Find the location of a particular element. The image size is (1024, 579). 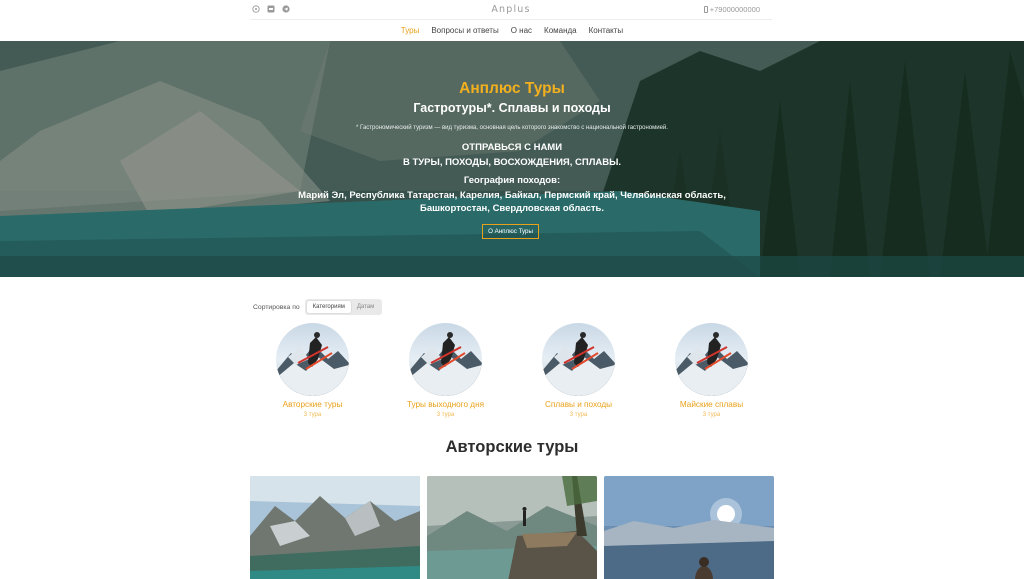

geography-heading: География походов: is located at coordinates (512, 180).